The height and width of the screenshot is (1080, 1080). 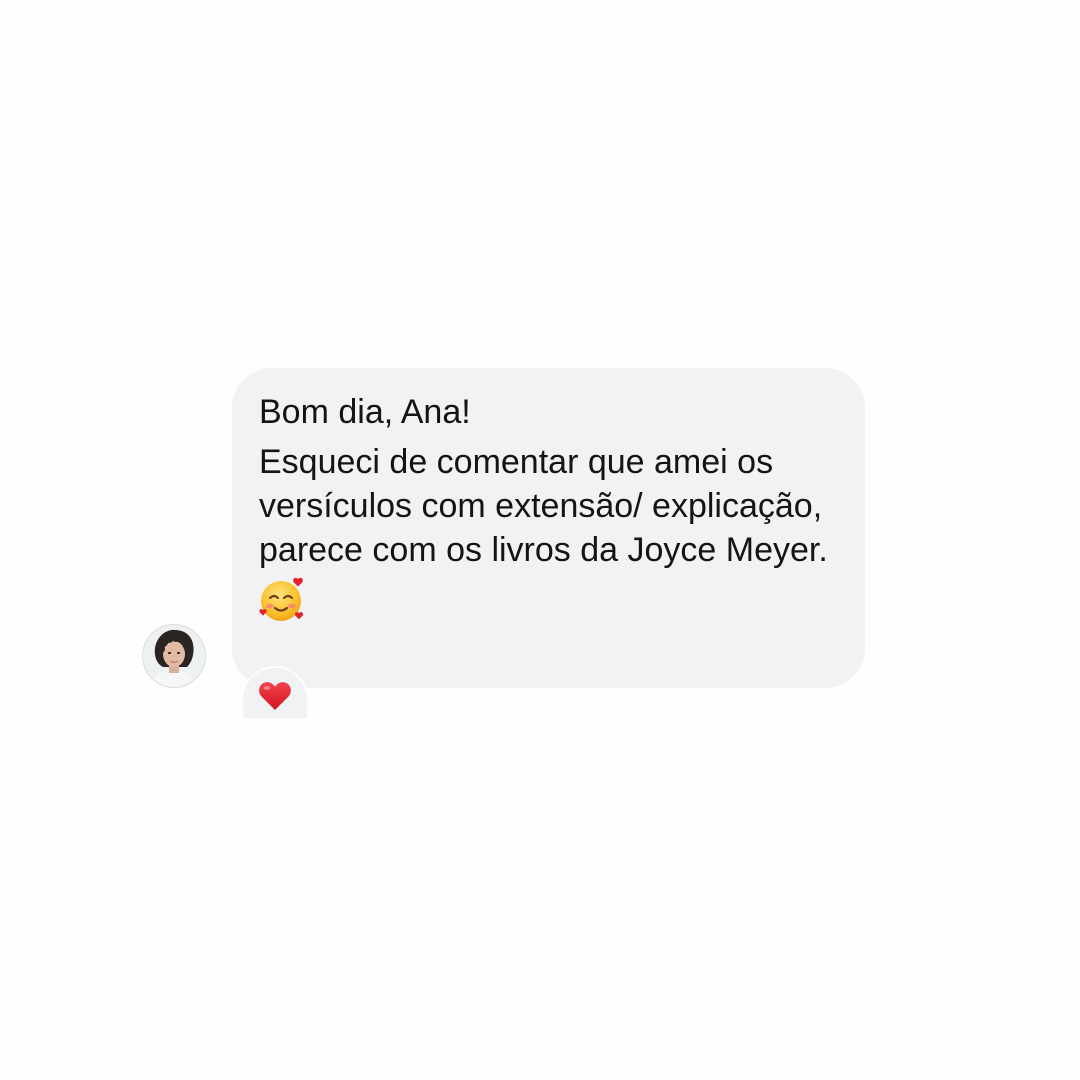 I want to click on avatar-portrait-icon, so click(x=174, y=656).